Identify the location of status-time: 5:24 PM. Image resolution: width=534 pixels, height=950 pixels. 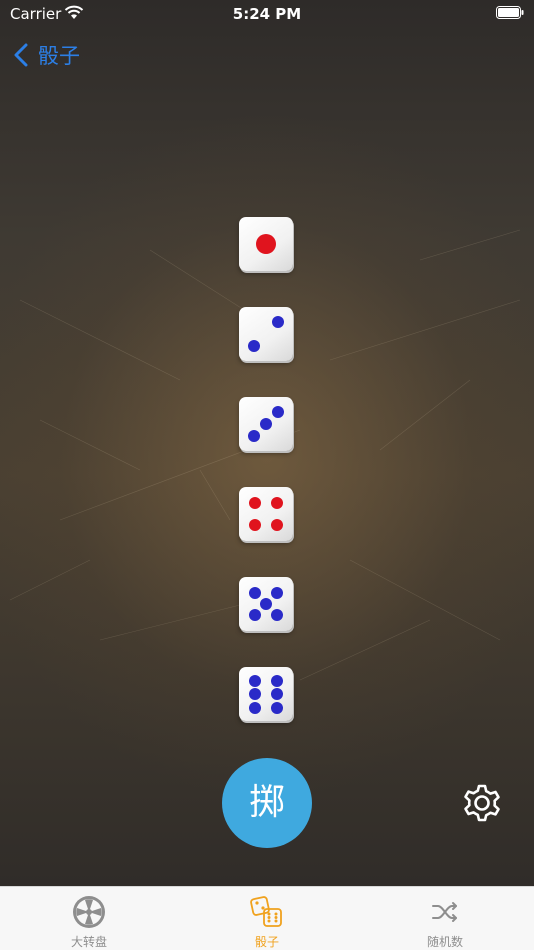
(267, 14).